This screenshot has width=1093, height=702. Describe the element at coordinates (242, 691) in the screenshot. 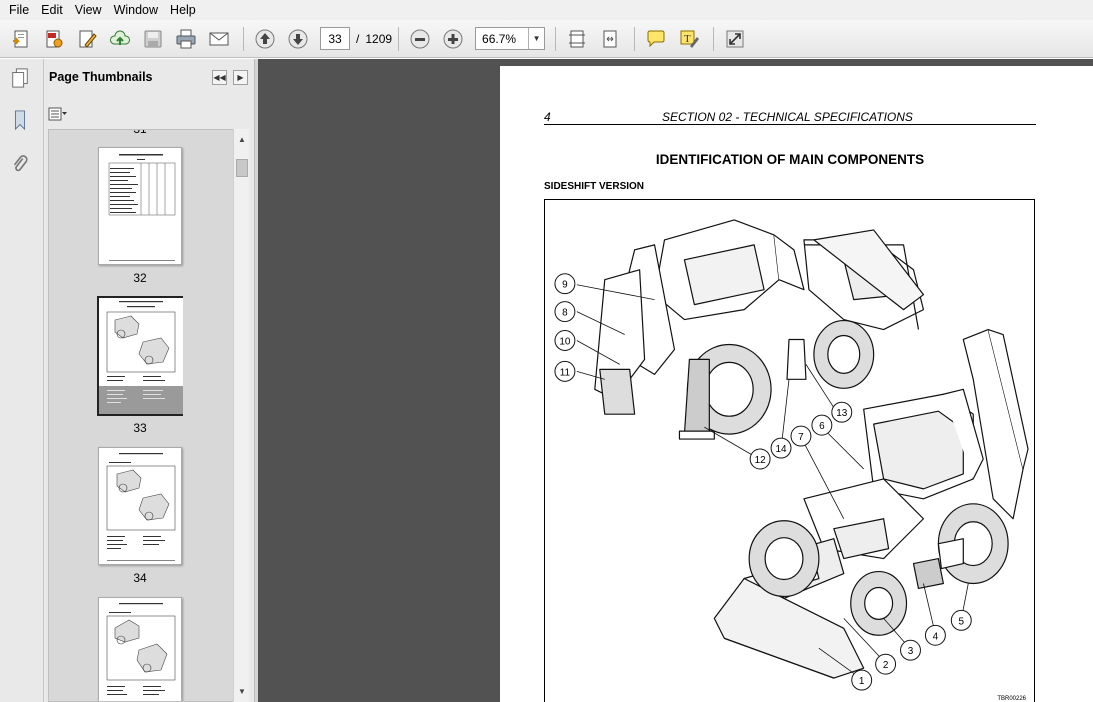

I see `scroll-down-arrow-icon: ▼` at that location.